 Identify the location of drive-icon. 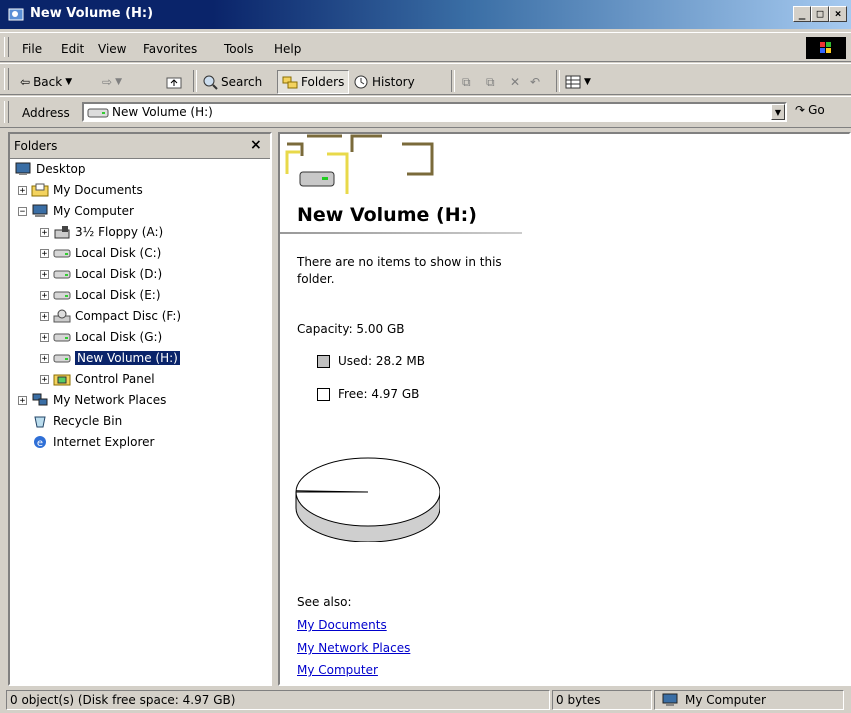
(62, 253).